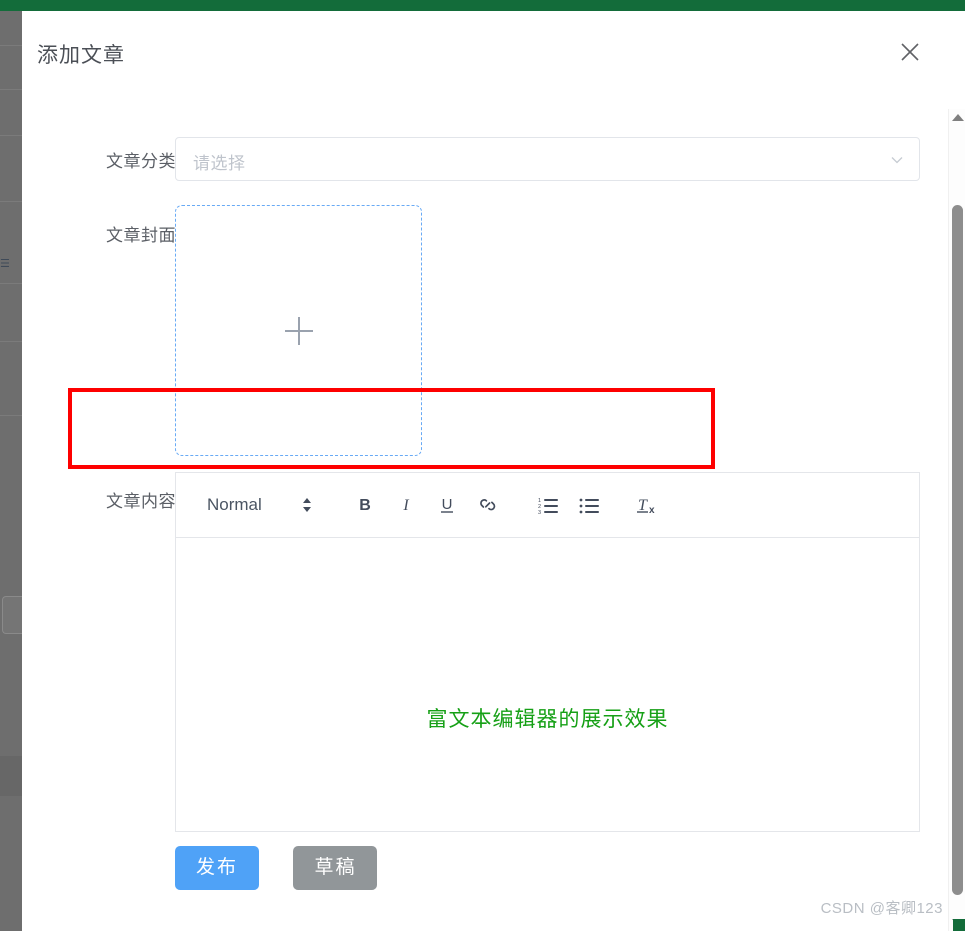 The height and width of the screenshot is (931, 965). Describe the element at coordinates (910, 52) in the screenshot. I see `close-icon` at that location.